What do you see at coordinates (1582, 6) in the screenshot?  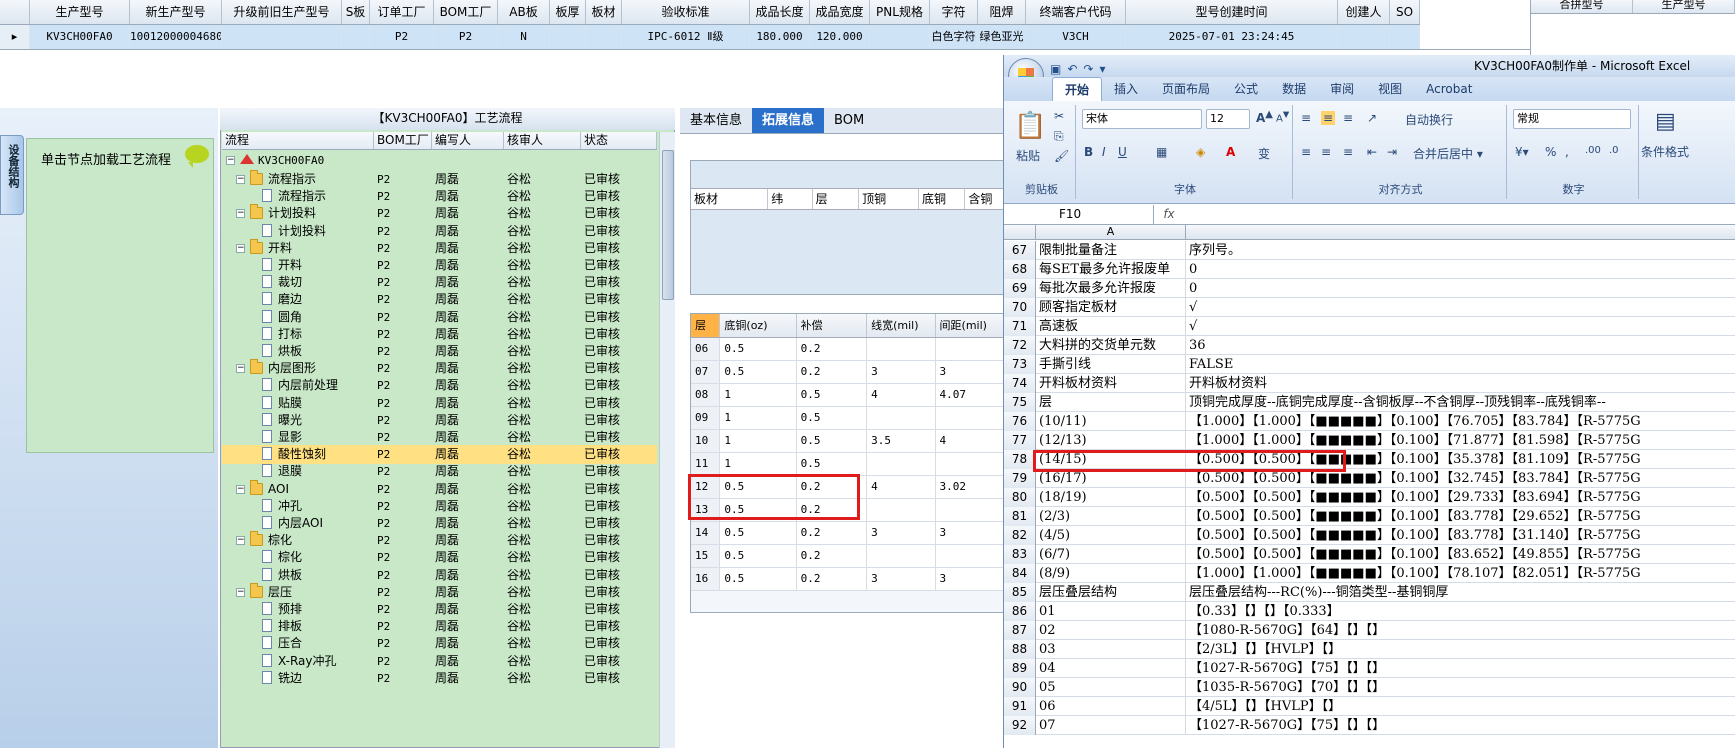 I see `merge-col-header: 合拼型号` at bounding box center [1582, 6].